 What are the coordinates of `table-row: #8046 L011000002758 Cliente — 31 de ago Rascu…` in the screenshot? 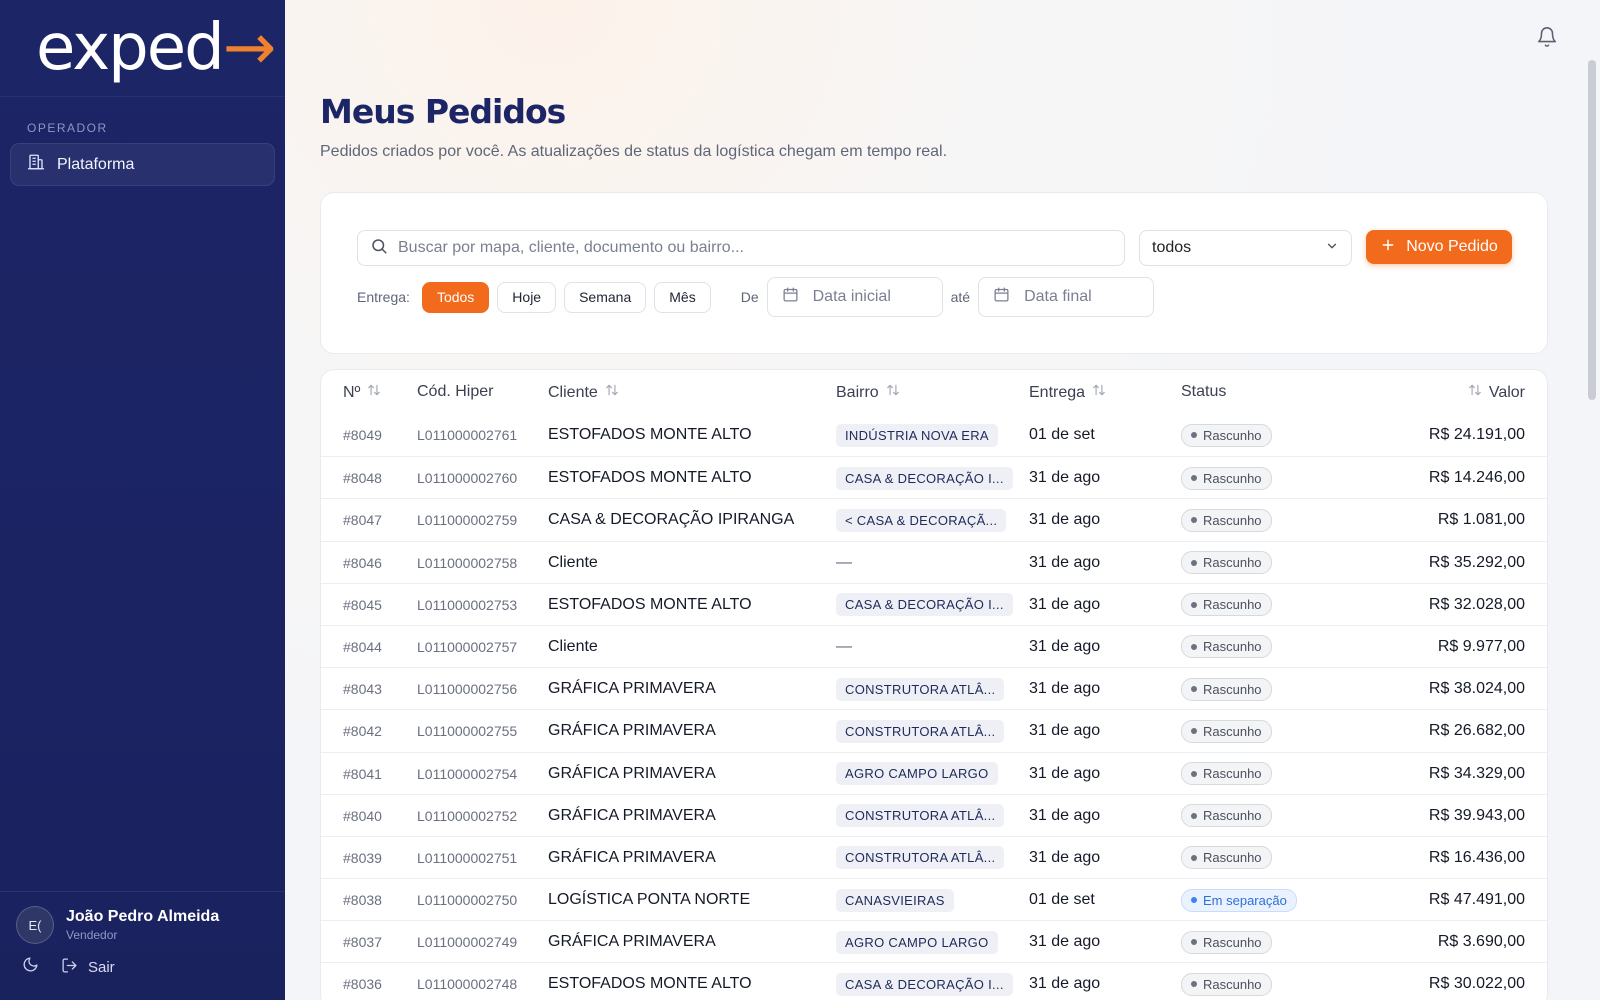 It's located at (934, 562).